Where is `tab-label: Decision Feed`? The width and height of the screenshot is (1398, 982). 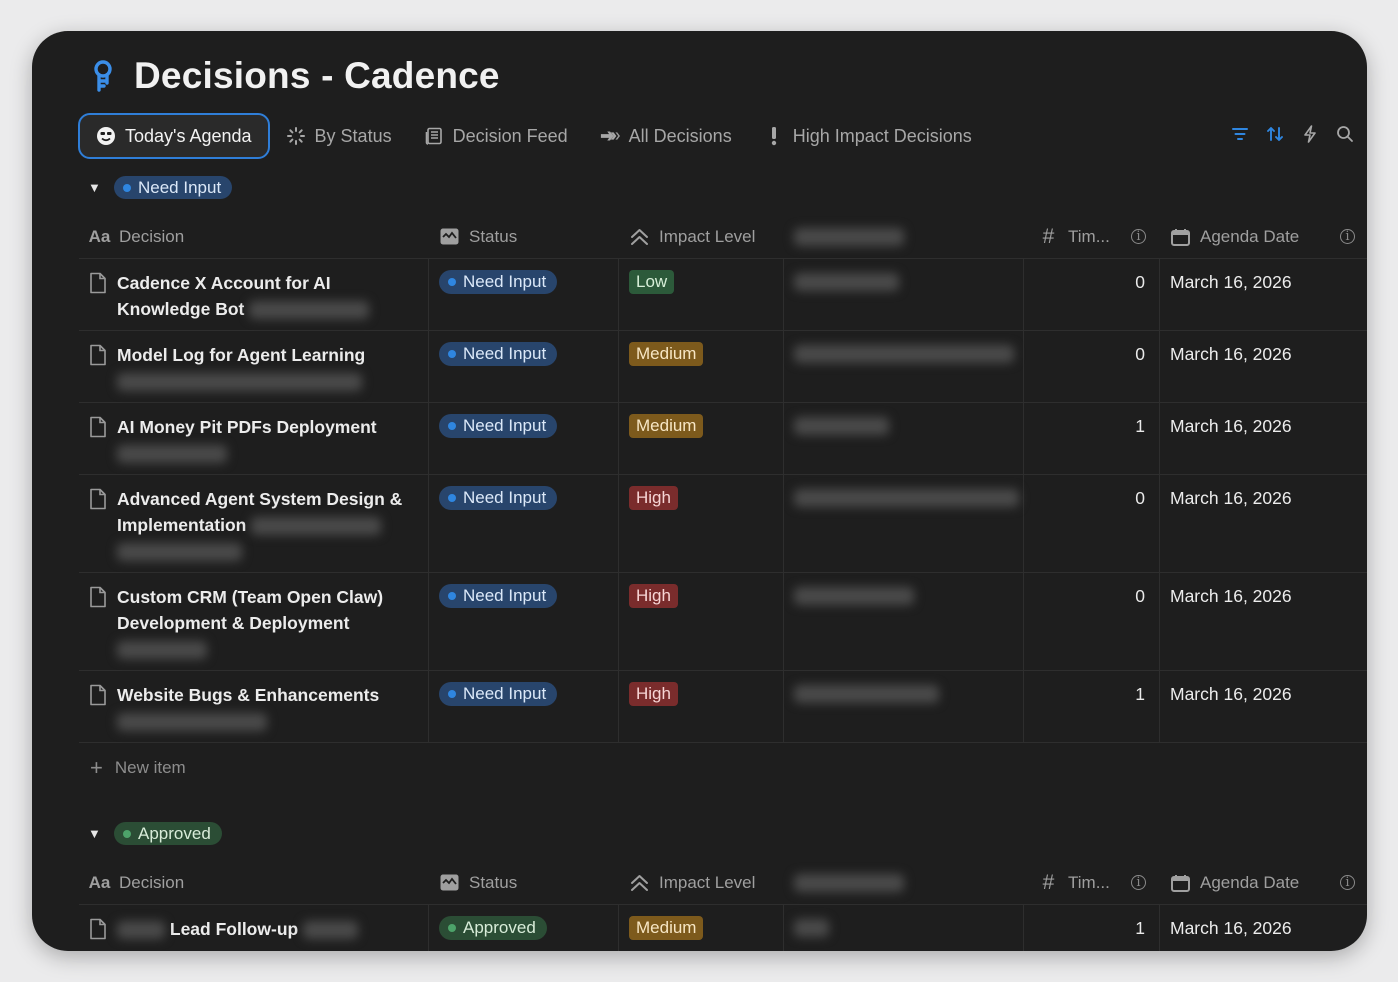 tab-label: Decision Feed is located at coordinates (510, 135).